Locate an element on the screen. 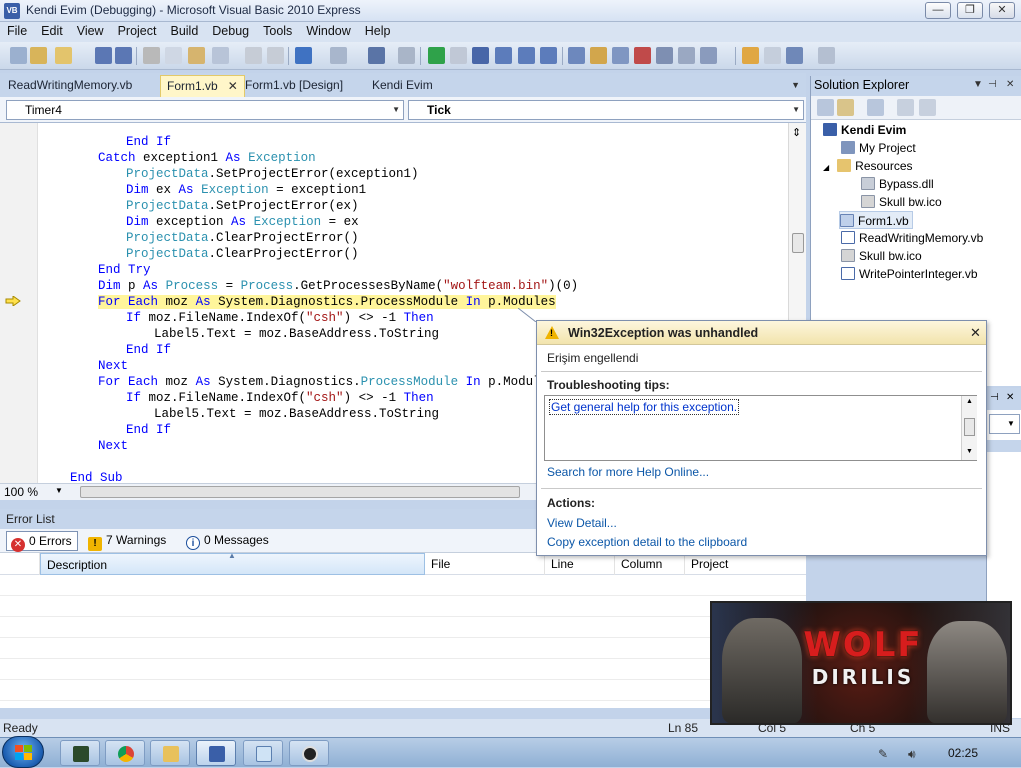  object-dropdown: Timer4 ▼ is located at coordinates (205, 110).